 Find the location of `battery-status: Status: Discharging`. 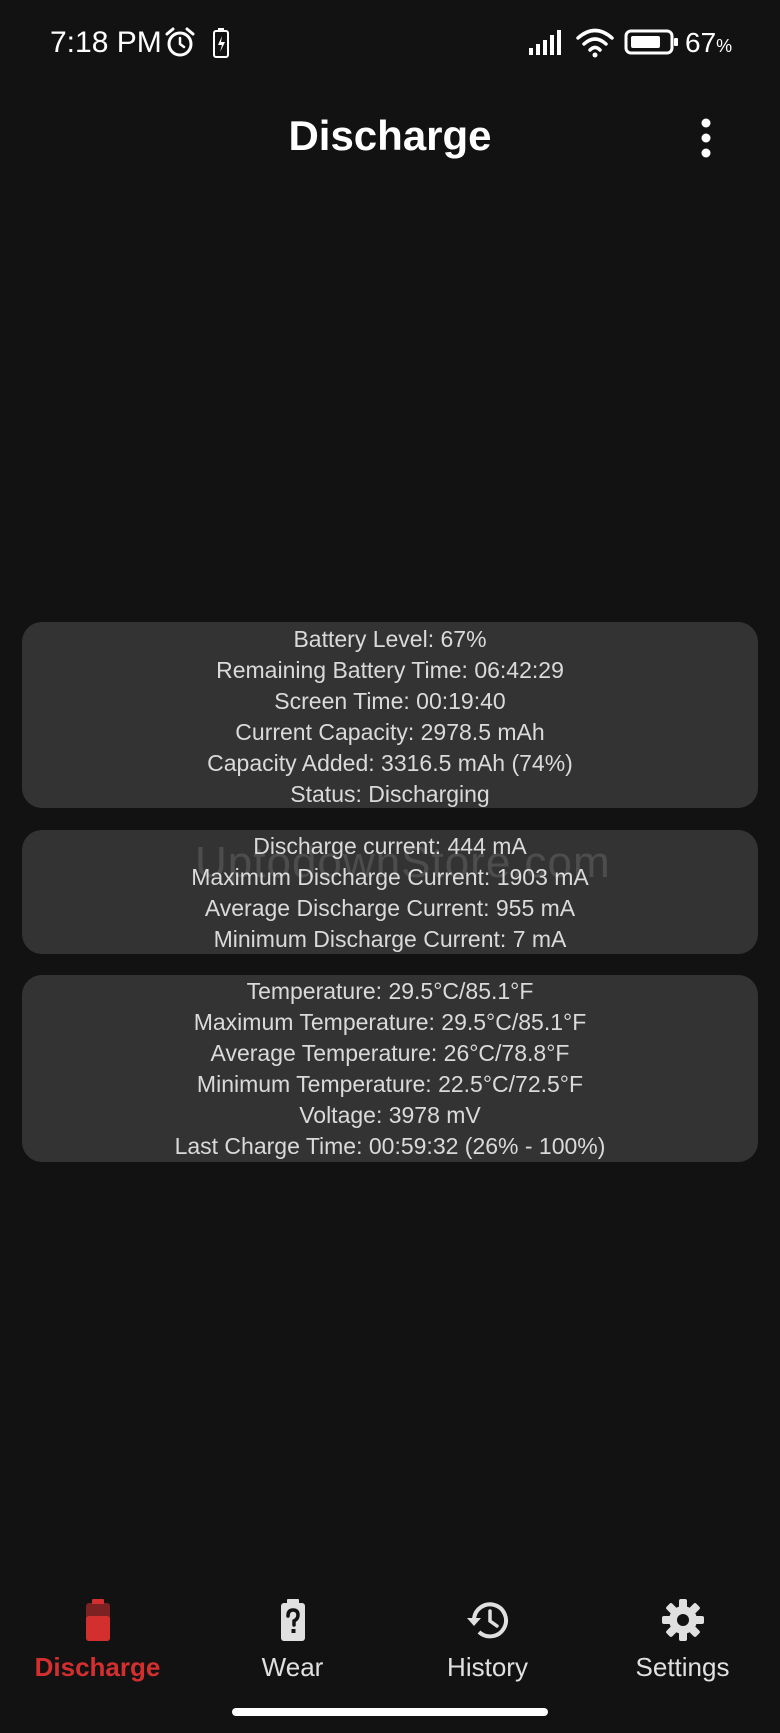

battery-status: Status: Discharging is located at coordinates (390, 794).